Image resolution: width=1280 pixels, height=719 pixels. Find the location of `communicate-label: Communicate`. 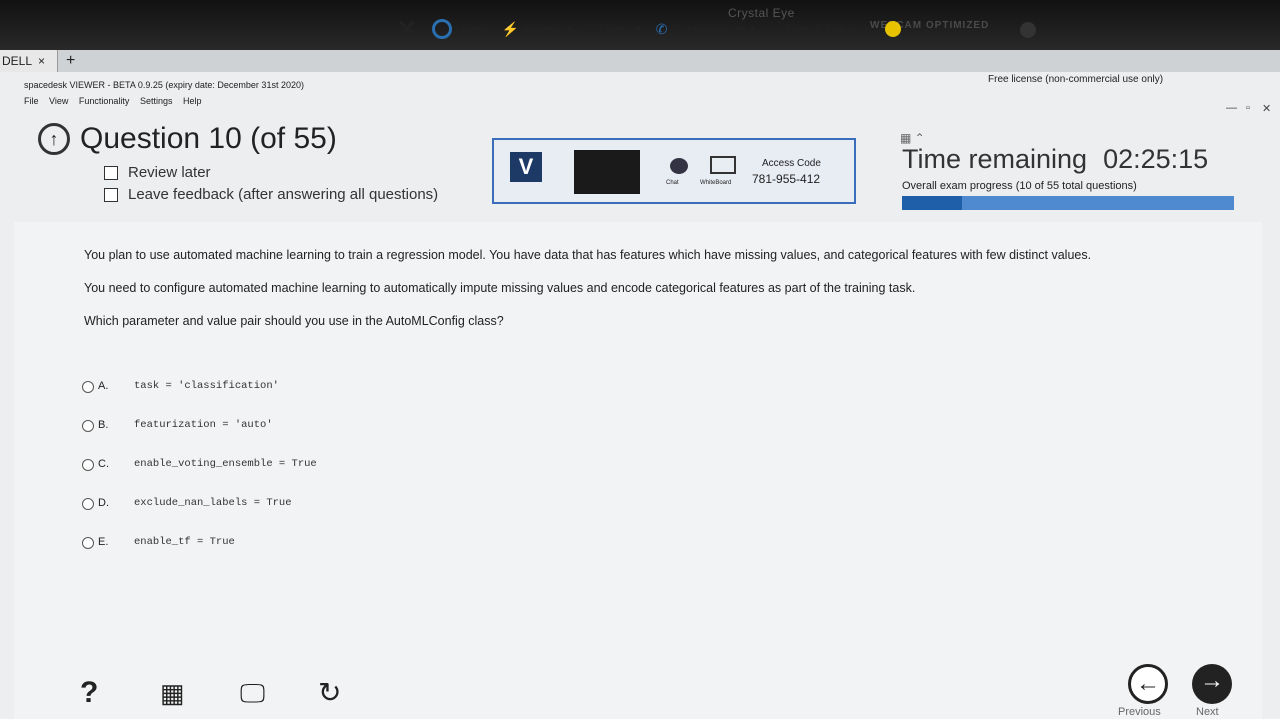

communicate-label: Communicate is located at coordinates (708, 29).